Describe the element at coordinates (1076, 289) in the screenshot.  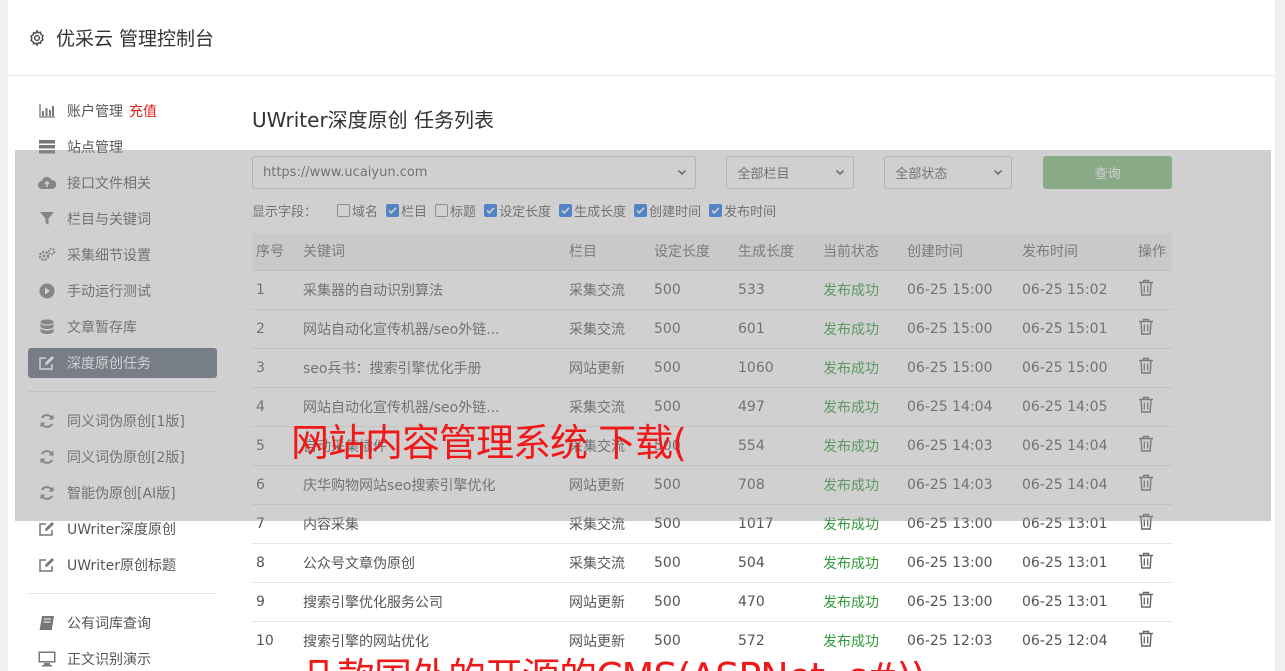
I see `table-cell: 06-25 15:02` at that location.